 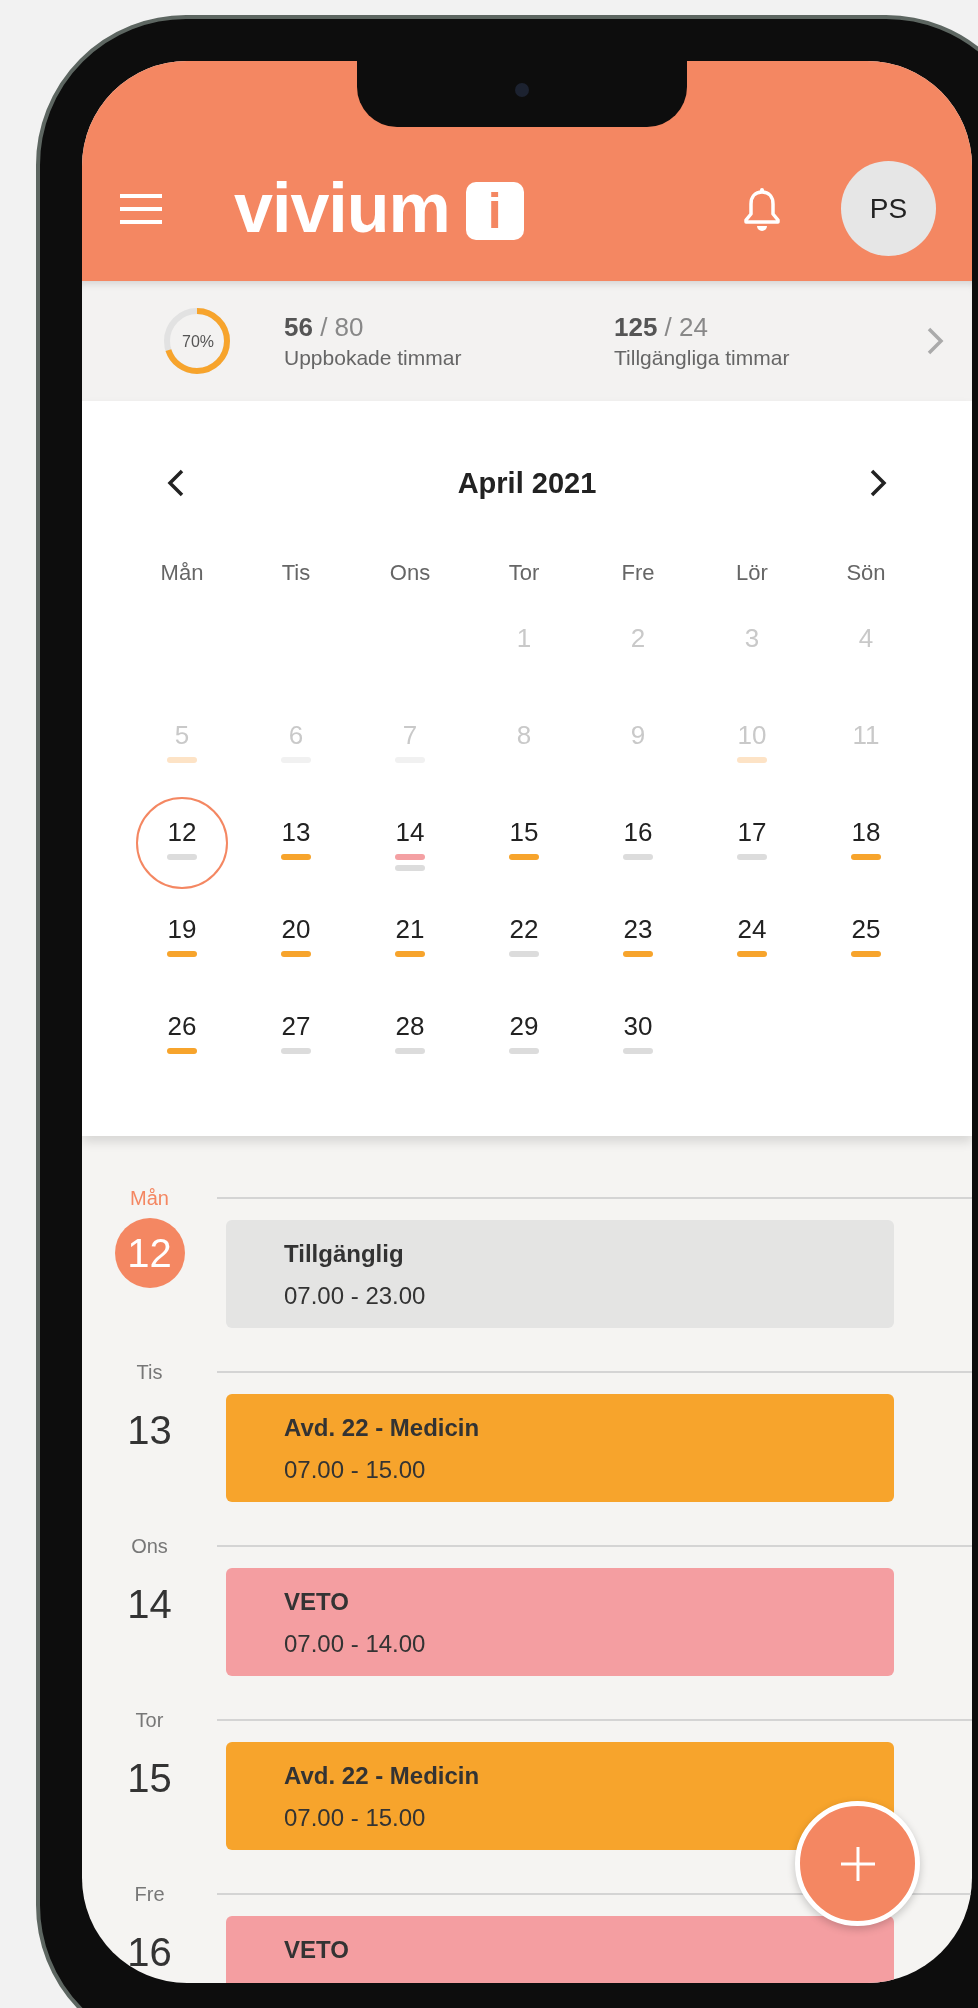 What do you see at coordinates (866, 940) in the screenshot?
I see `calendar-day: 25` at bounding box center [866, 940].